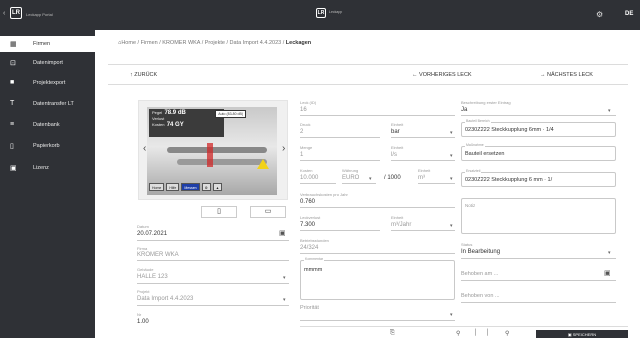 Image resolution: width=640 pixels, height=338 pixels. What do you see at coordinates (309, 308) in the screenshot?
I see `priority-select: Priorität` at bounding box center [309, 308].